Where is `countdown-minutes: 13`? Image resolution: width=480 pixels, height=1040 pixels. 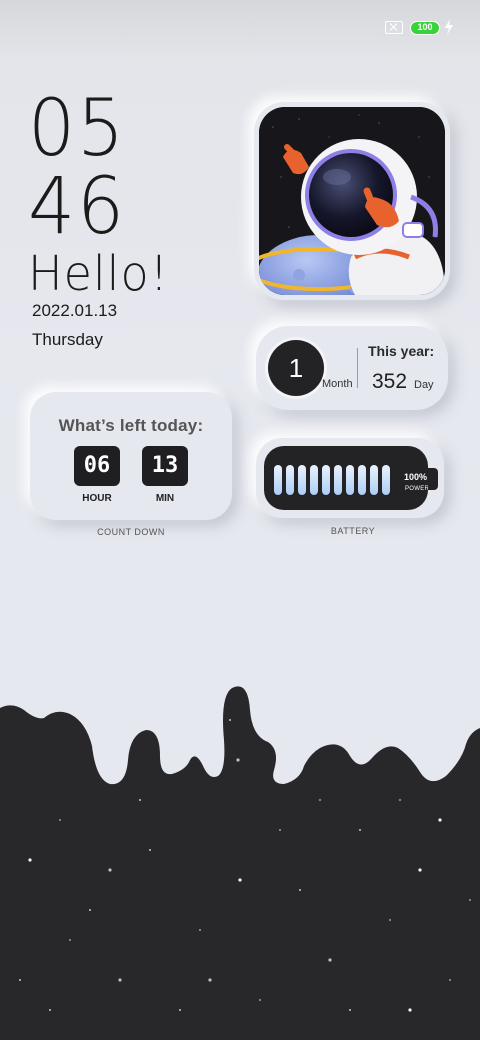 countdown-minutes: 13 is located at coordinates (165, 466).